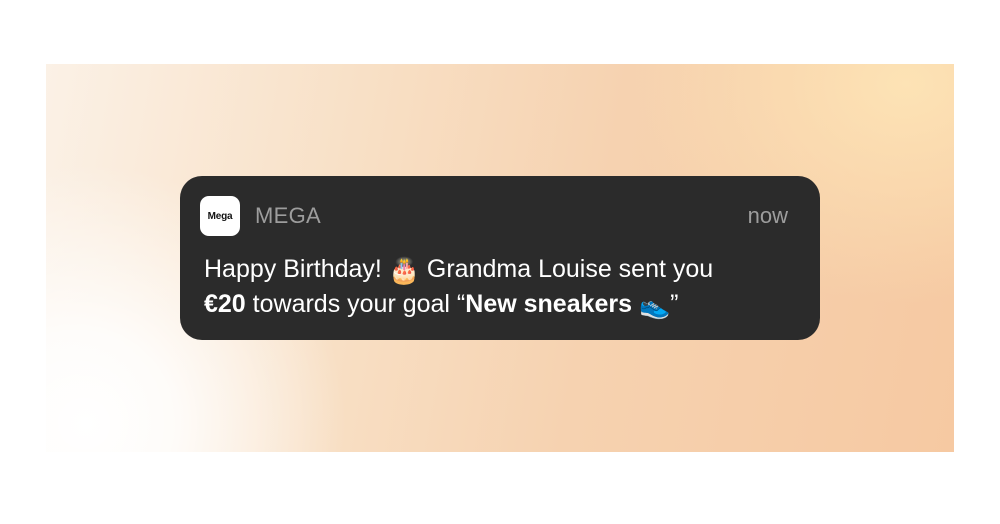 The width and height of the screenshot is (1000, 524). Describe the element at coordinates (674, 304) in the screenshot. I see `closing-quote: ”` at that location.